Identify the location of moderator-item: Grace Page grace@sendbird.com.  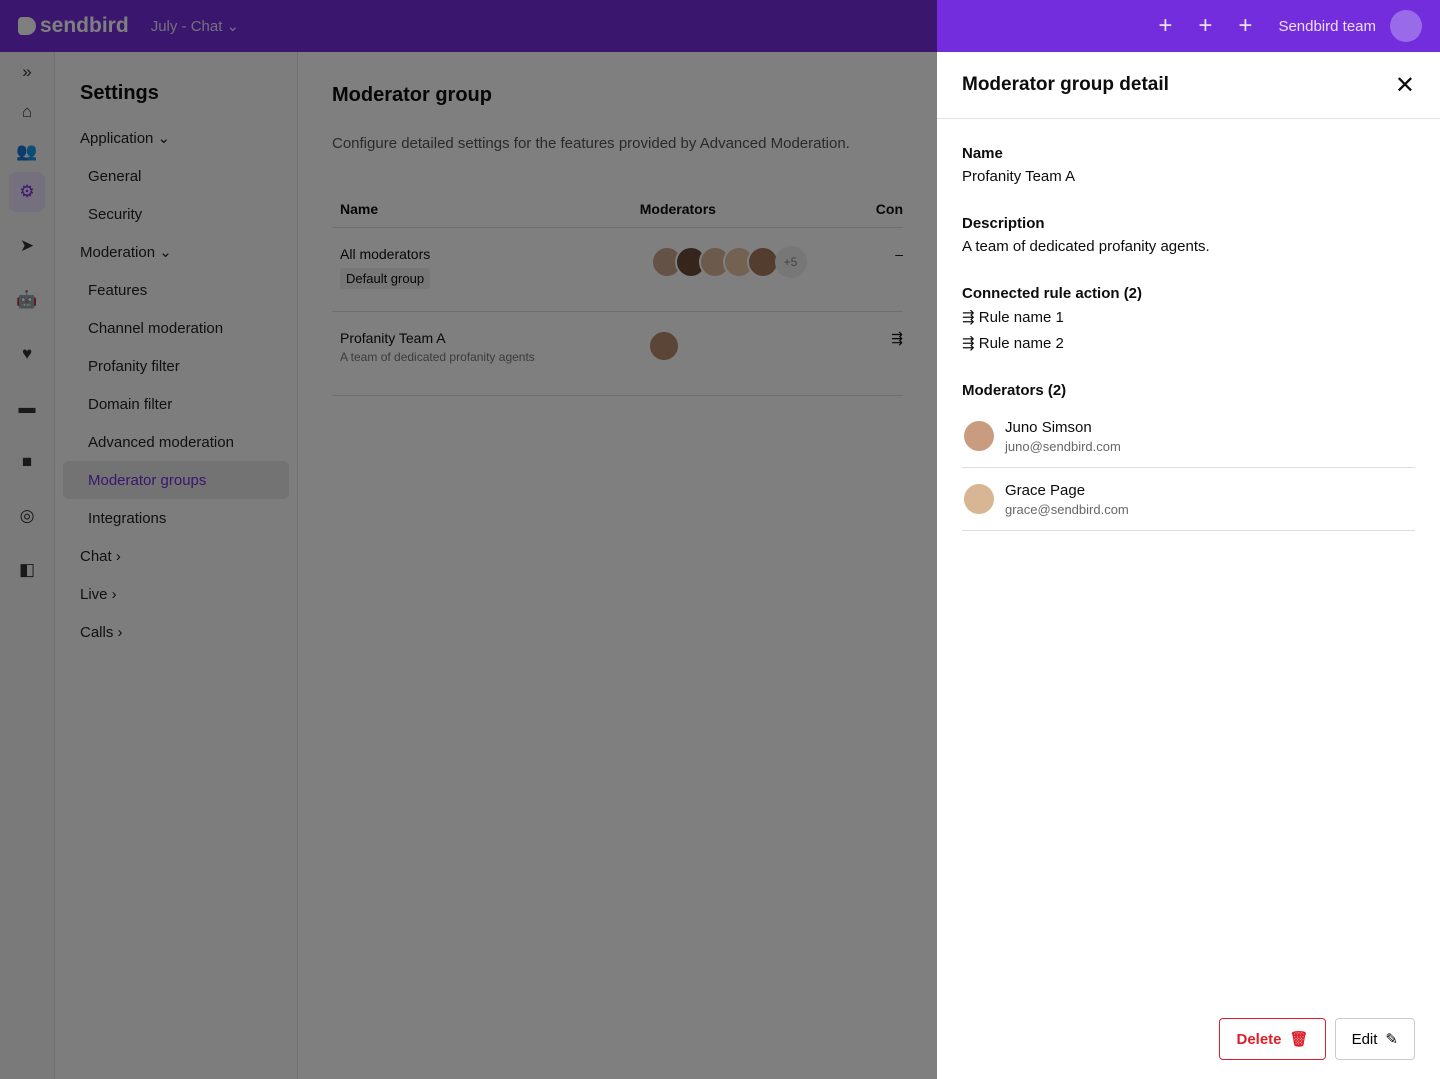
(1188, 499).